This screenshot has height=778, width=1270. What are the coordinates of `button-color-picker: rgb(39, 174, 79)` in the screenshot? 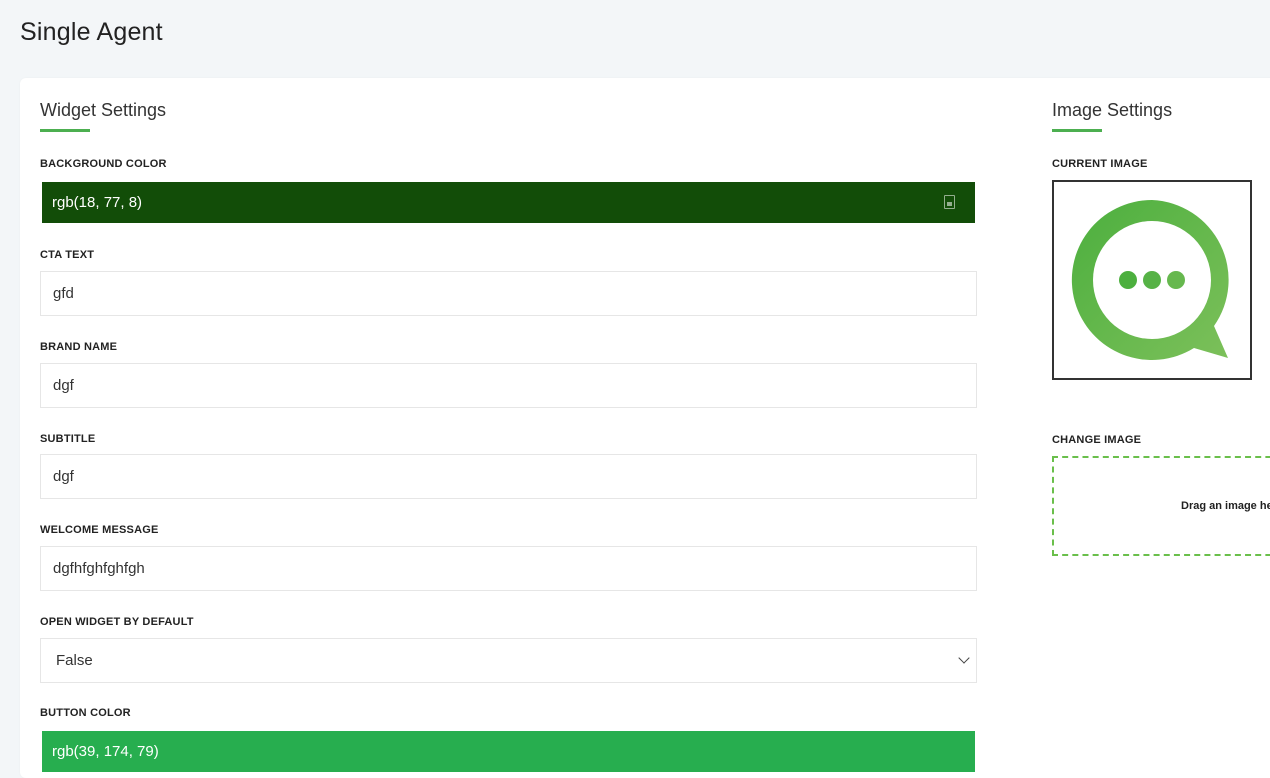 It's located at (508, 751).